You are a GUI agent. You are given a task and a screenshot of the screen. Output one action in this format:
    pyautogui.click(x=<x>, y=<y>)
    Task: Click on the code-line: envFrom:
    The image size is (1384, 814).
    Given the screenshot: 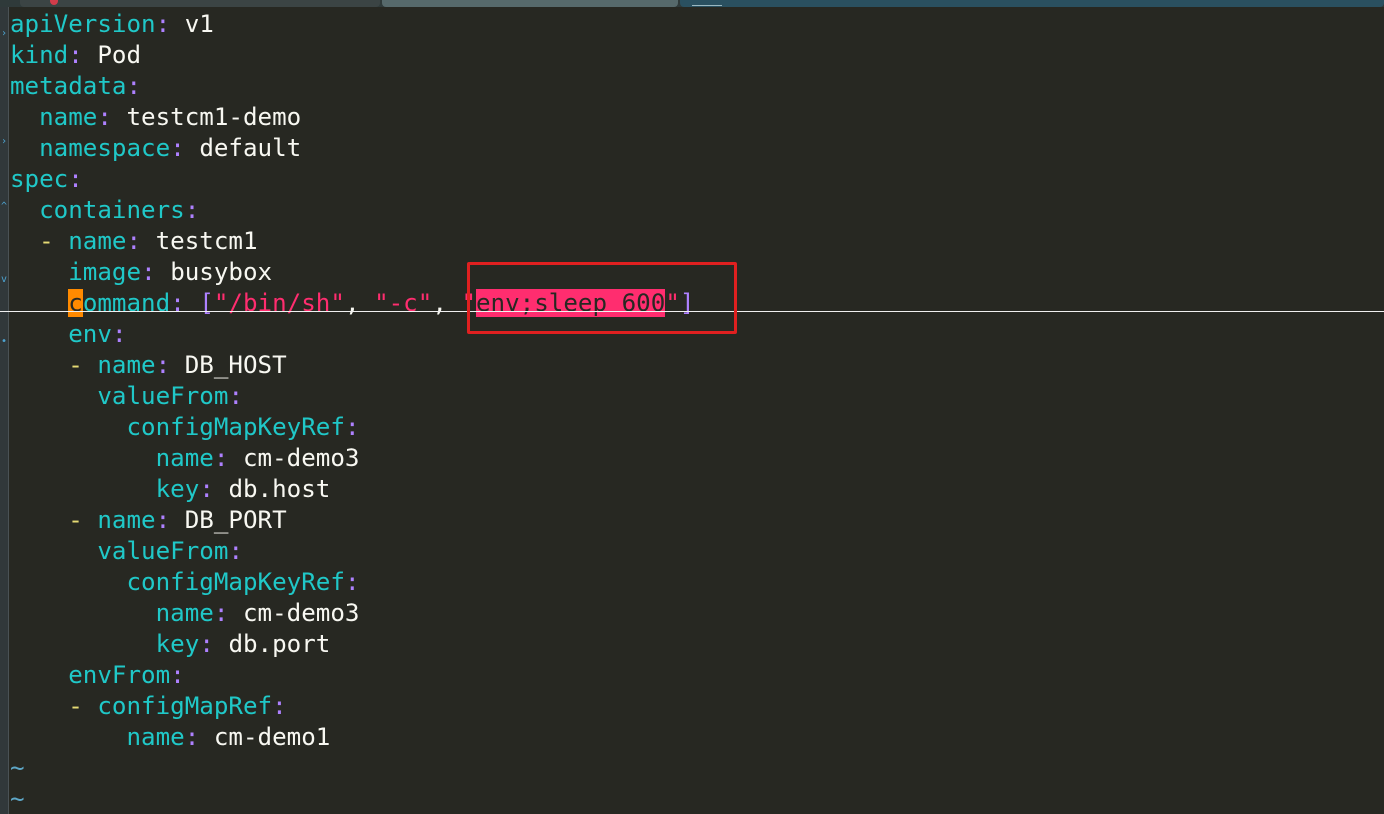 What is the action you would take?
    pyautogui.click(x=697, y=675)
    